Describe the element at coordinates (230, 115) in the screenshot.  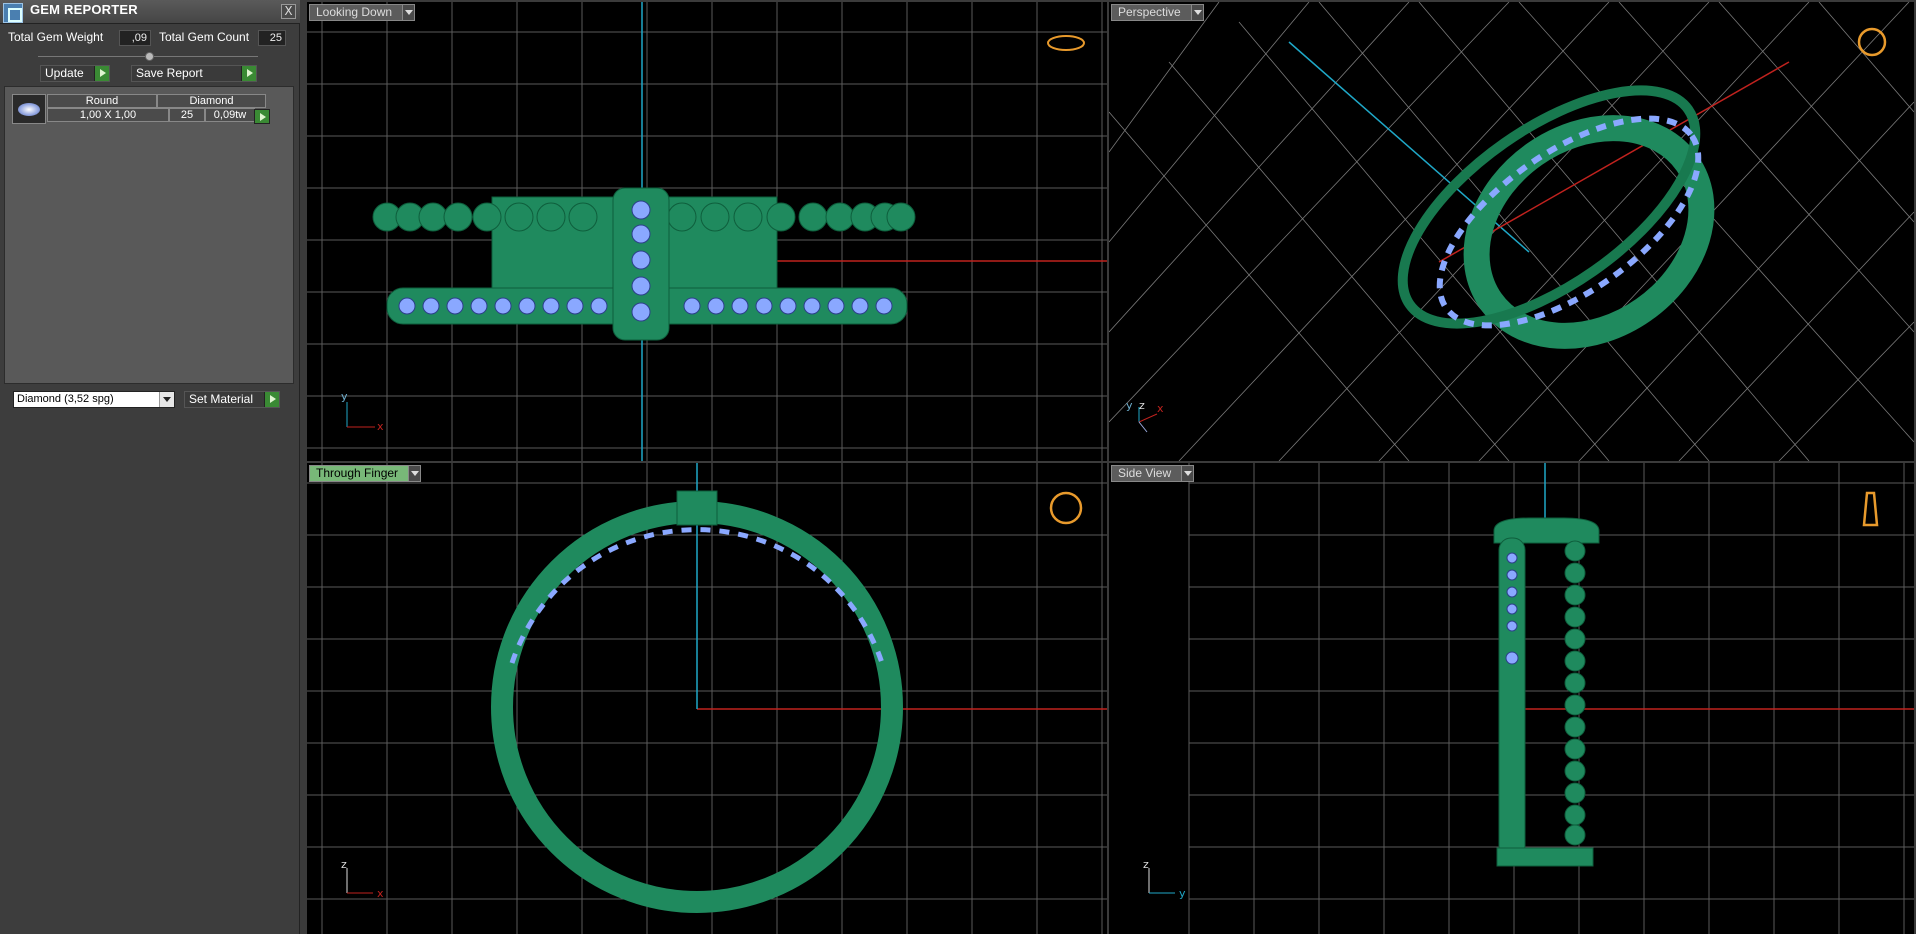
I see `gem-weight: 0,09tw` at that location.